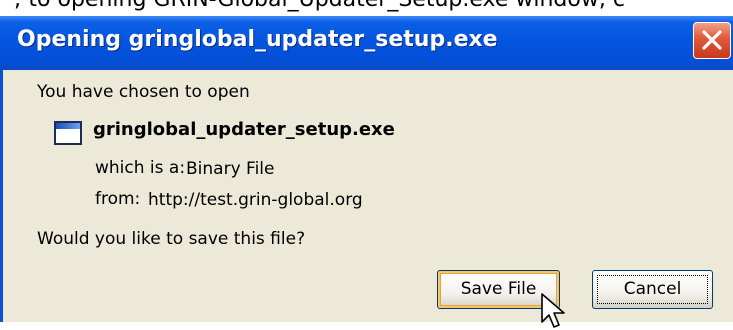 The width and height of the screenshot is (733, 330). I want to click on file-type-label: which is a:, so click(140, 168).